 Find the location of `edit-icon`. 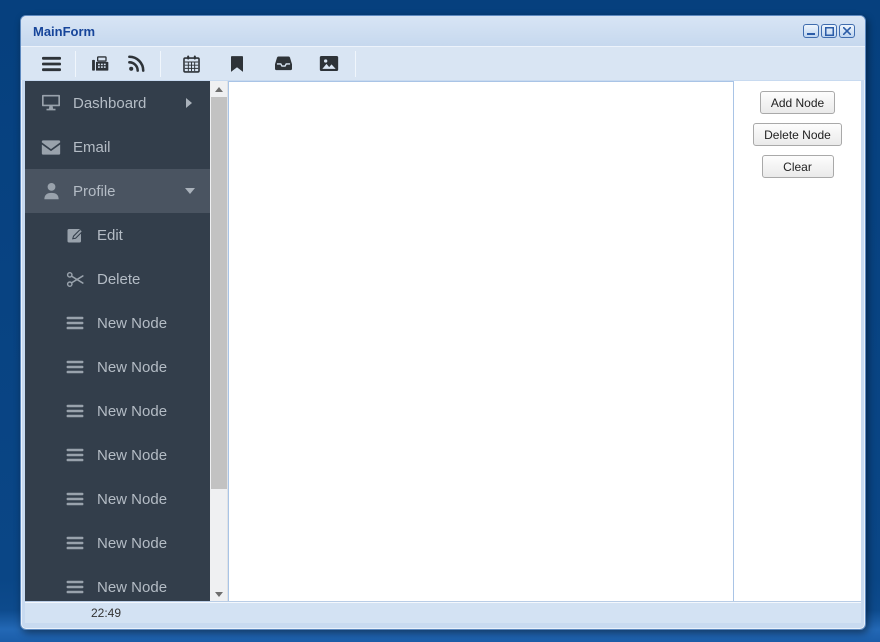

edit-icon is located at coordinates (75, 235).